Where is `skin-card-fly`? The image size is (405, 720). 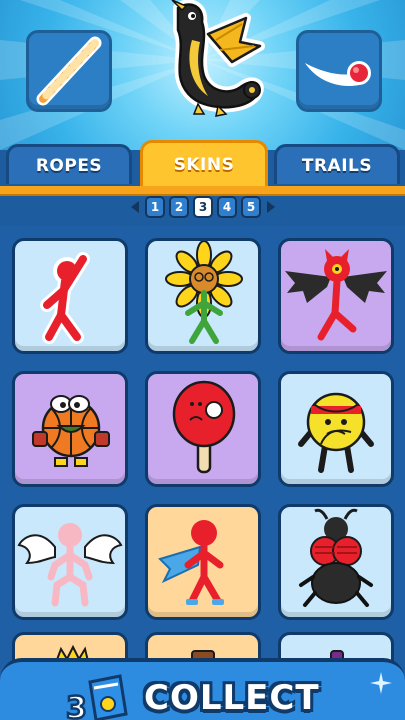 skin-card-fly is located at coordinates (336, 562).